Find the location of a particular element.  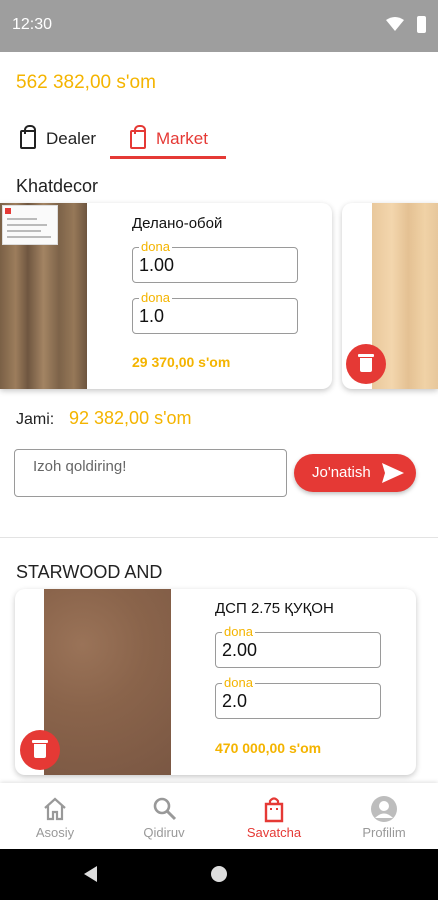

nav-item-profile: Profilim is located at coordinates (384, 816).